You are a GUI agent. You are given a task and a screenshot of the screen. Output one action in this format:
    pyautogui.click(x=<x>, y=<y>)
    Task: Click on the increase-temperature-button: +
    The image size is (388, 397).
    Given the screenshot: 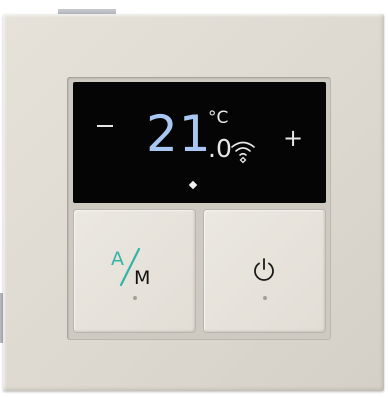 What is the action you would take?
    pyautogui.click(x=293, y=138)
    